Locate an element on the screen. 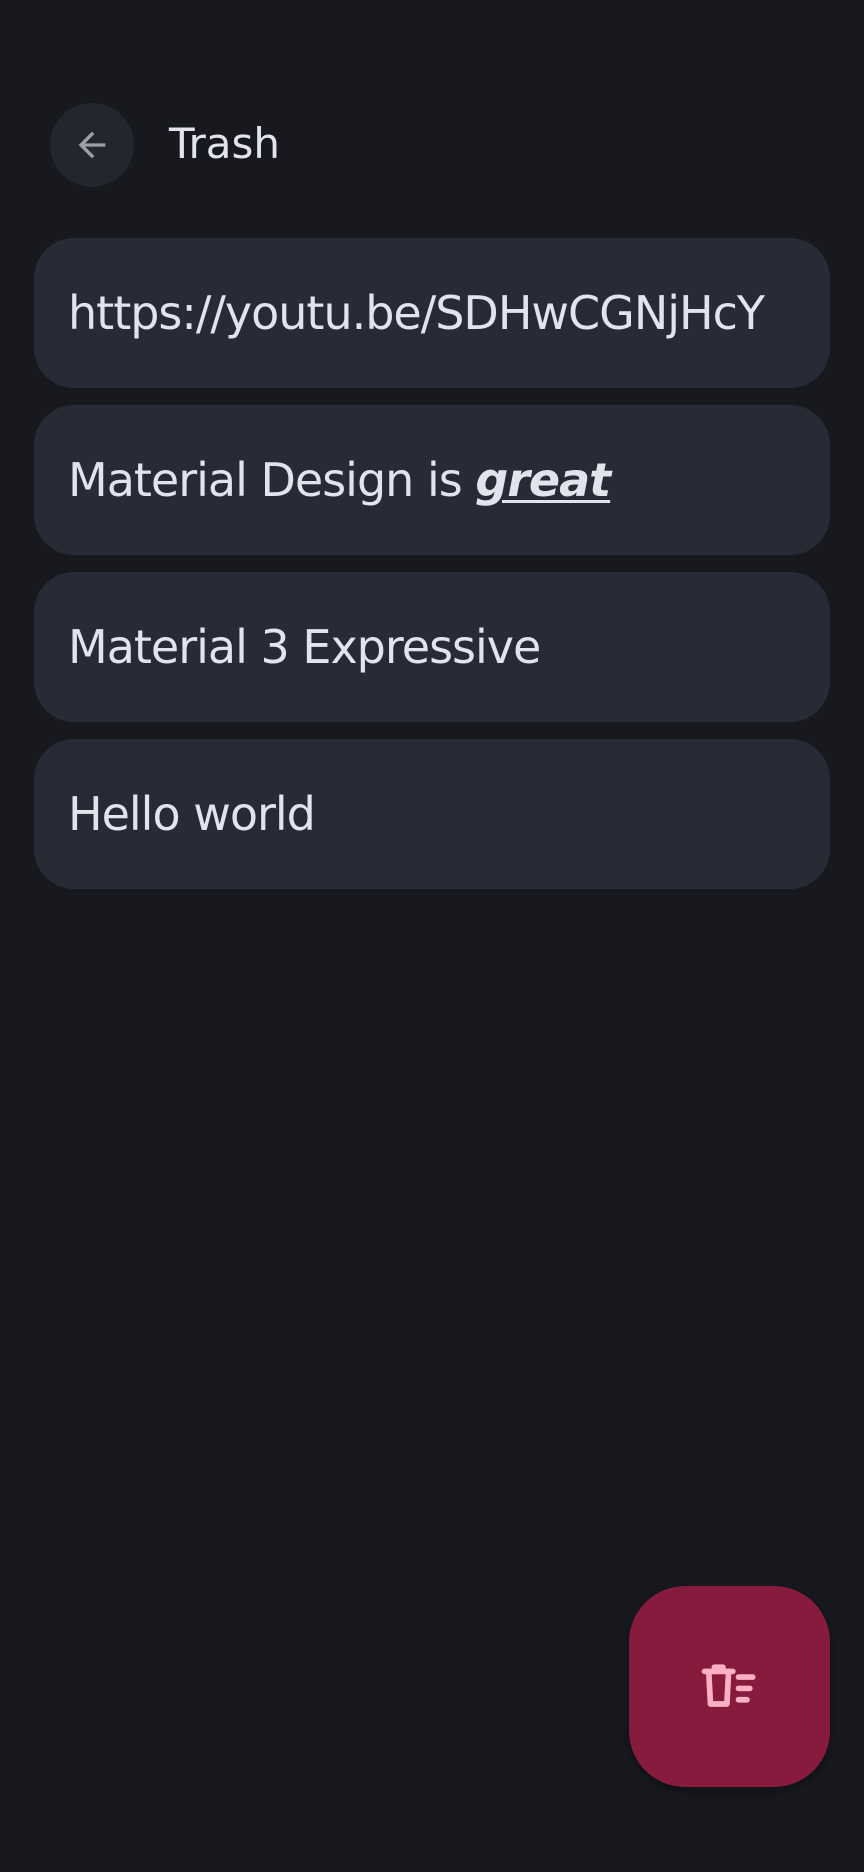 The image size is (864, 1872). back-button is located at coordinates (92, 145).